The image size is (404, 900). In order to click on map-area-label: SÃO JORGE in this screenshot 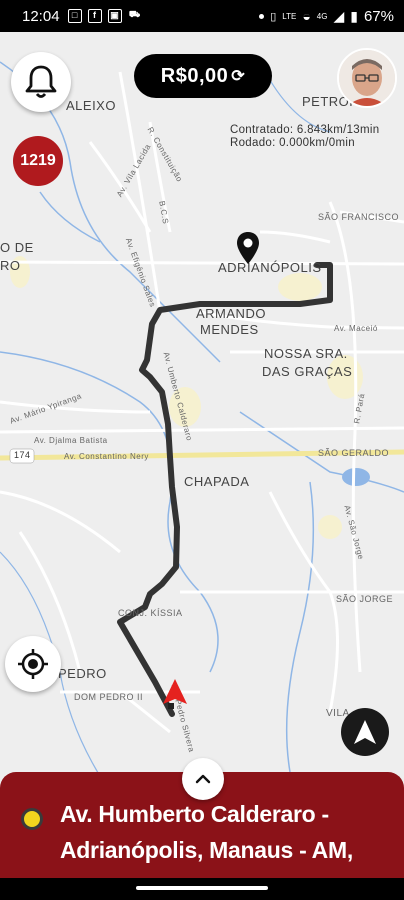, I will do `click(365, 599)`.